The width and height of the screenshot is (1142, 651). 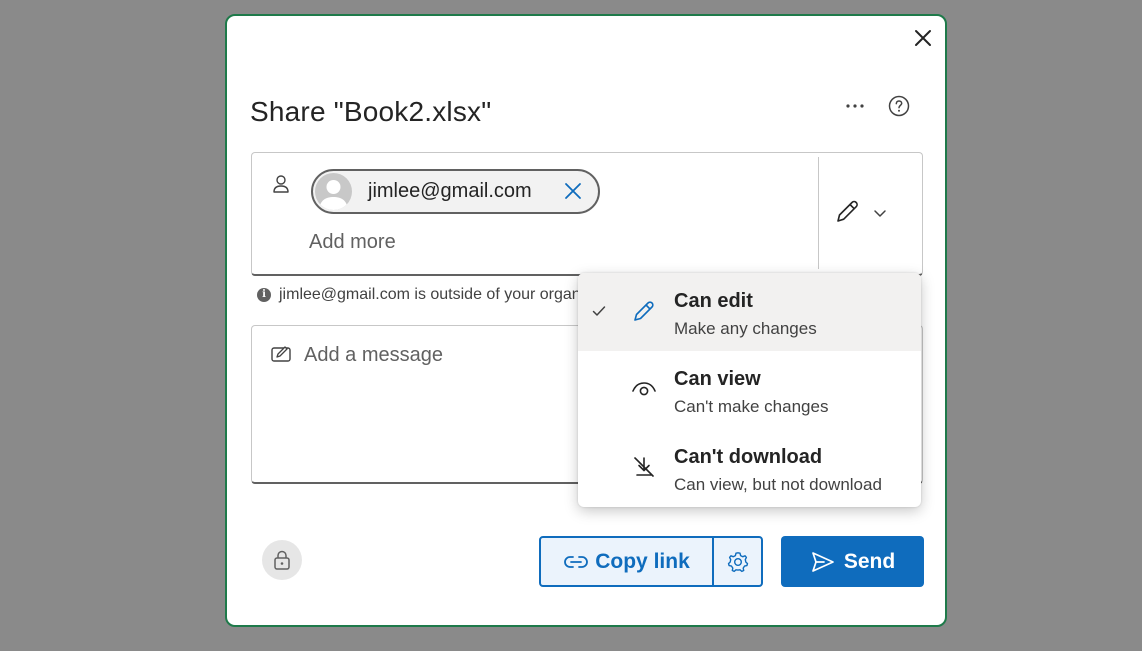 I want to click on compose-icon, so click(x=281, y=354).